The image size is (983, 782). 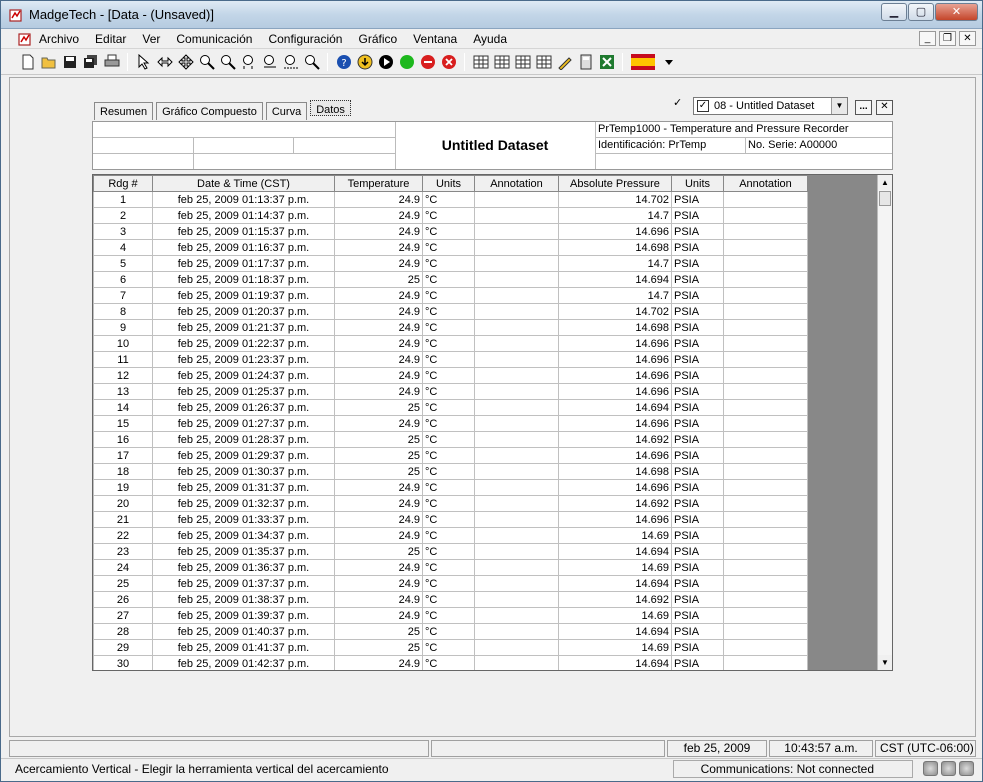 What do you see at coordinates (124, 111) in the screenshot?
I see `tab-resumen: Resumen` at bounding box center [124, 111].